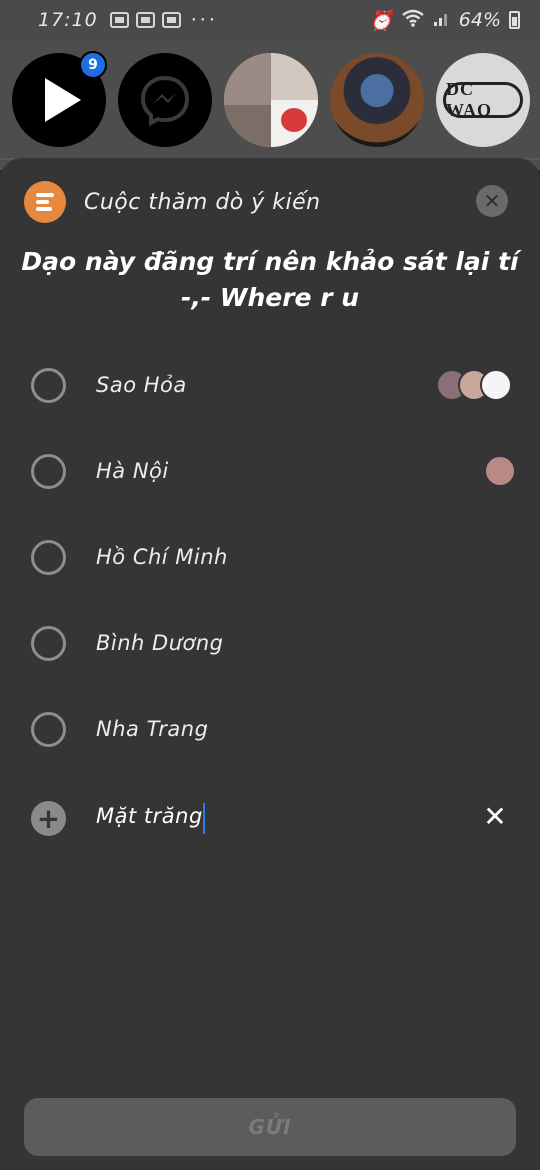 The image size is (540, 1170). I want to click on notification-icons, so click(145, 20).